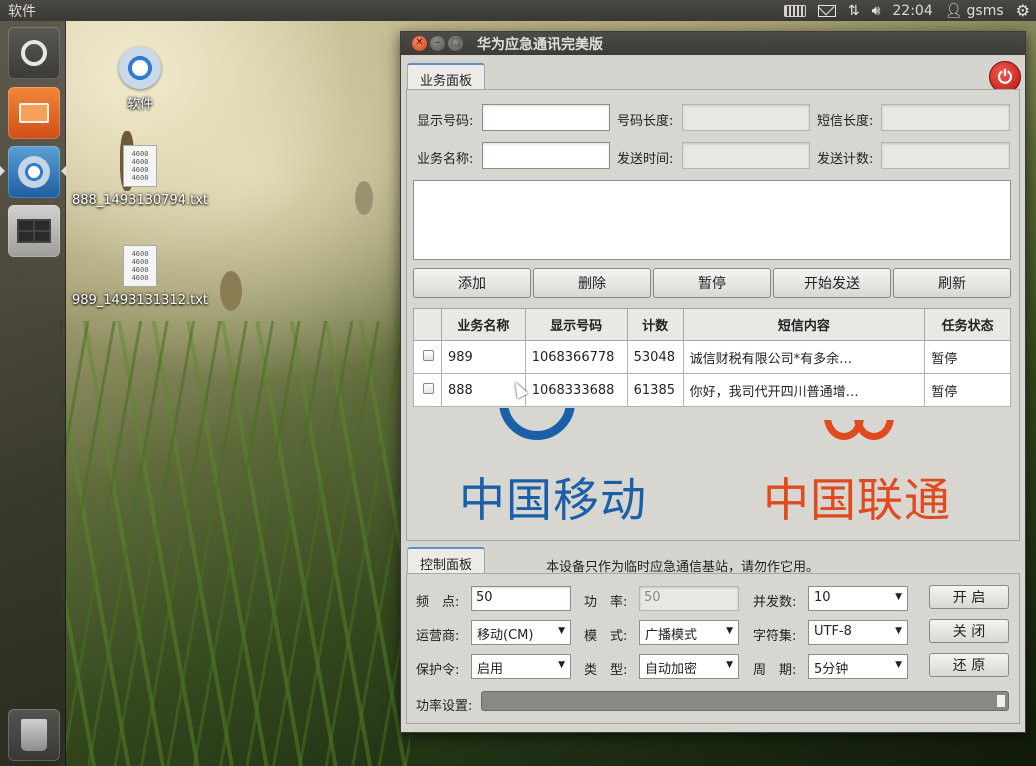  I want to click on operator-select: 移动(CM), so click(521, 632).